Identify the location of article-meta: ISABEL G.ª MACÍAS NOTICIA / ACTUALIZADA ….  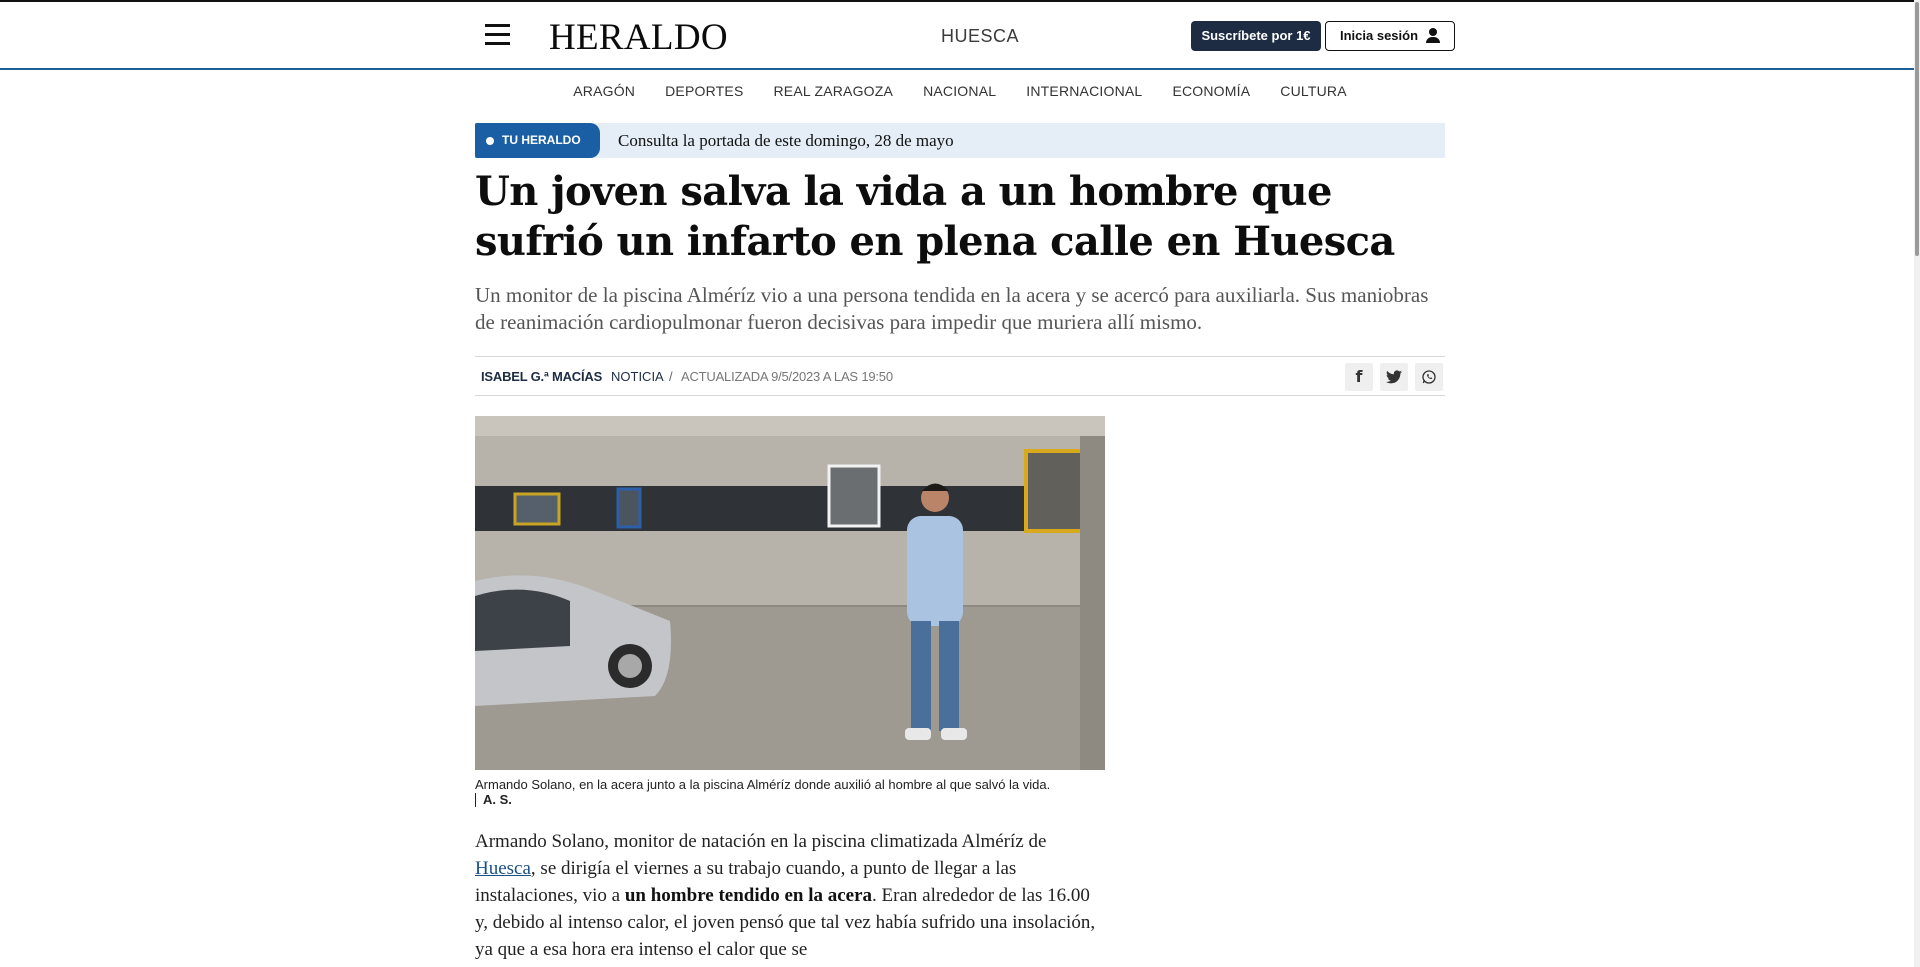
(960, 376).